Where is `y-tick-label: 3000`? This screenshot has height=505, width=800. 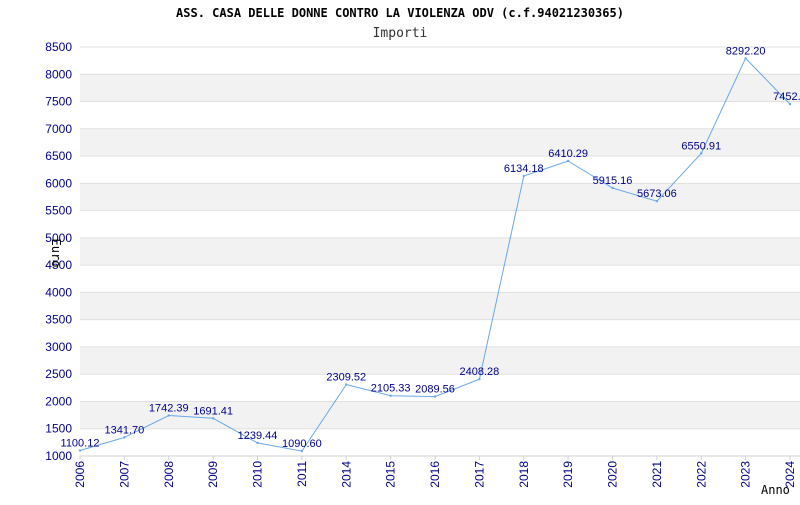
y-tick-label: 3000 is located at coordinates (58, 347).